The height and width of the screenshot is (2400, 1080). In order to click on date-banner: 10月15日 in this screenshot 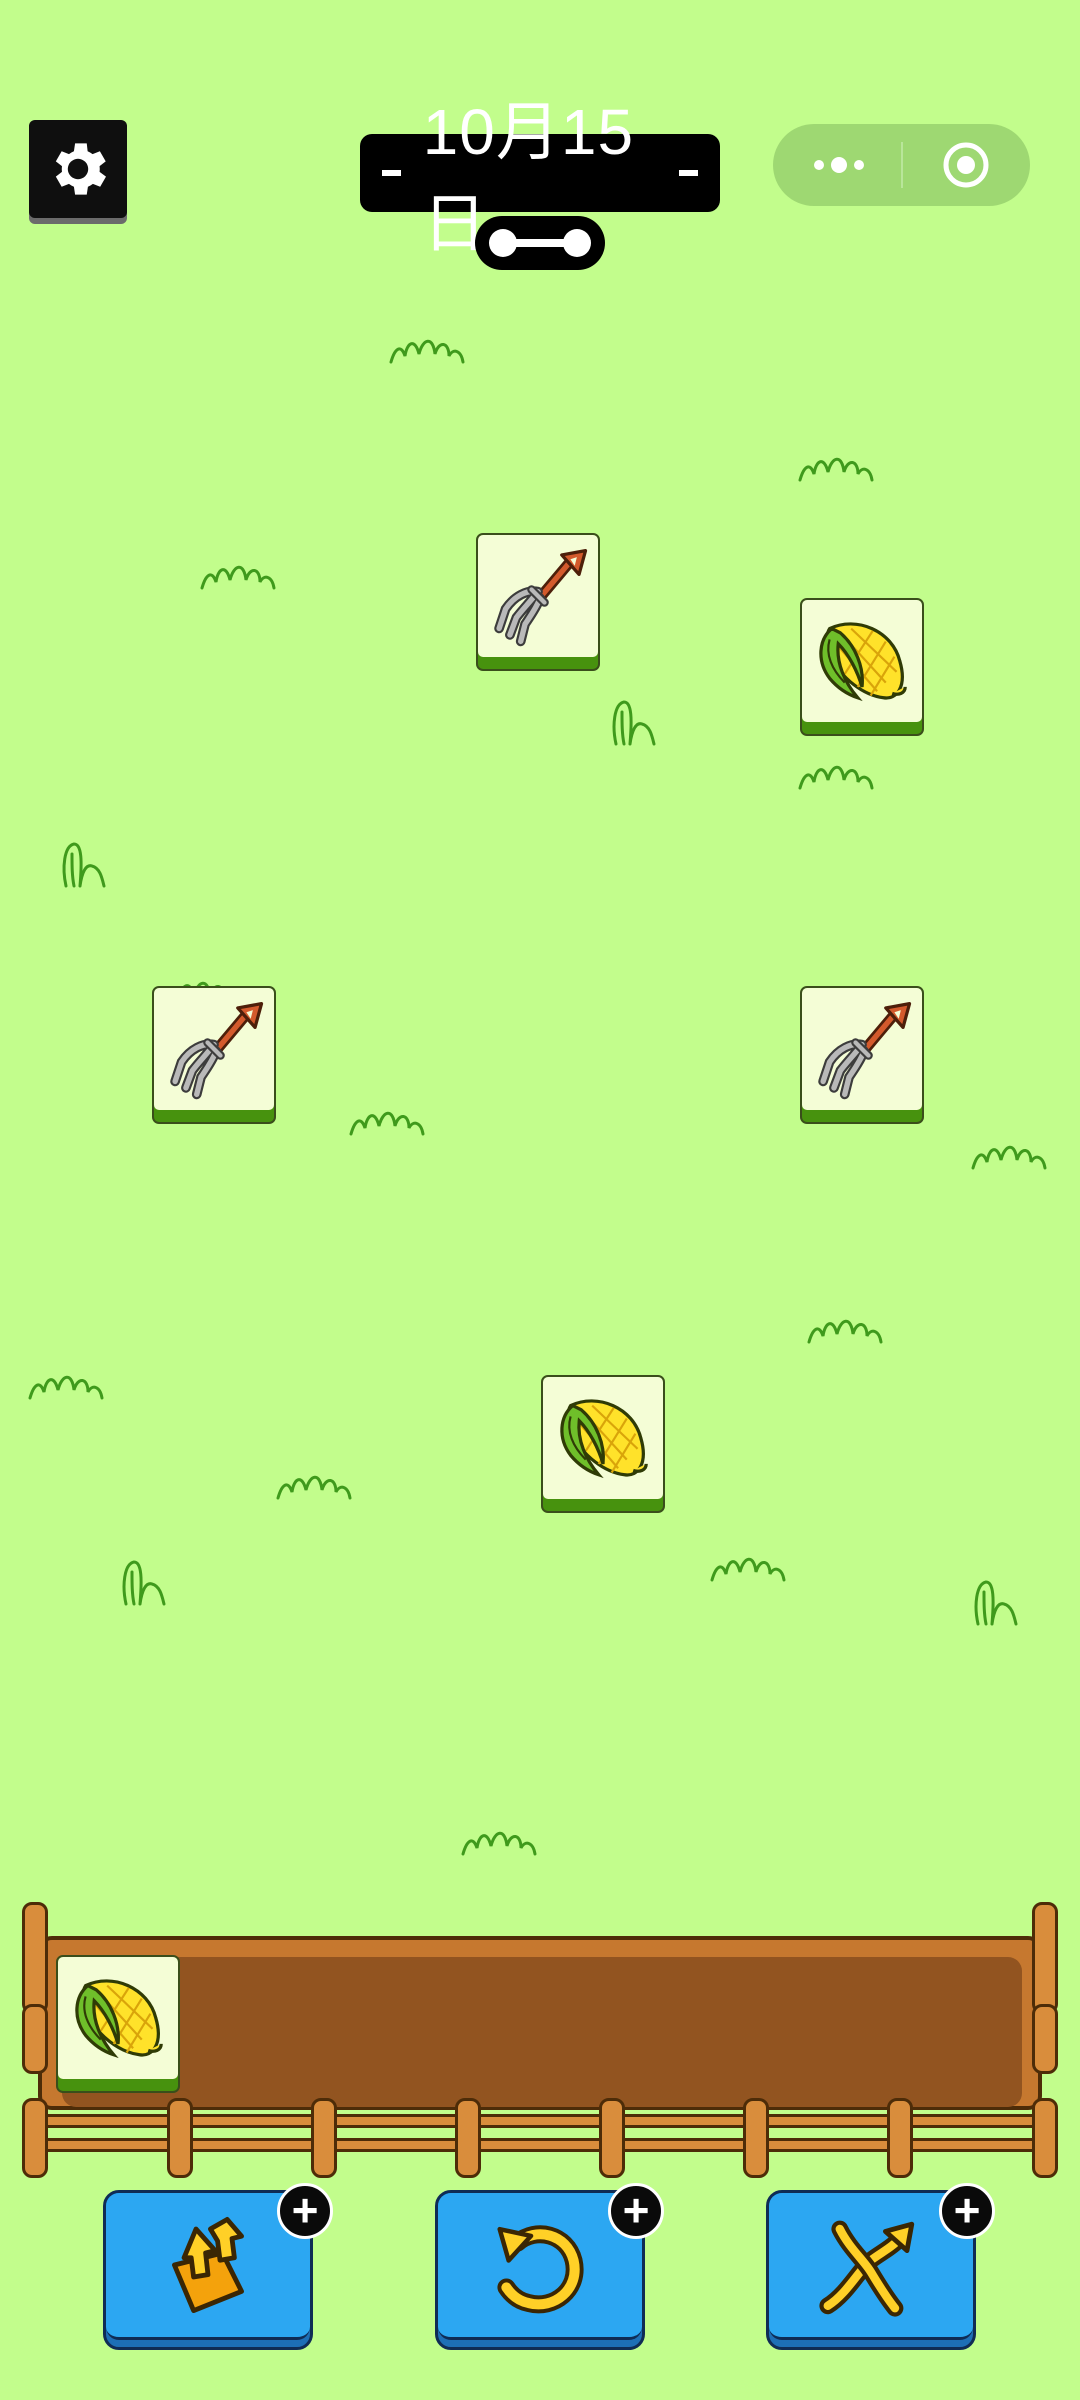, I will do `click(540, 178)`.